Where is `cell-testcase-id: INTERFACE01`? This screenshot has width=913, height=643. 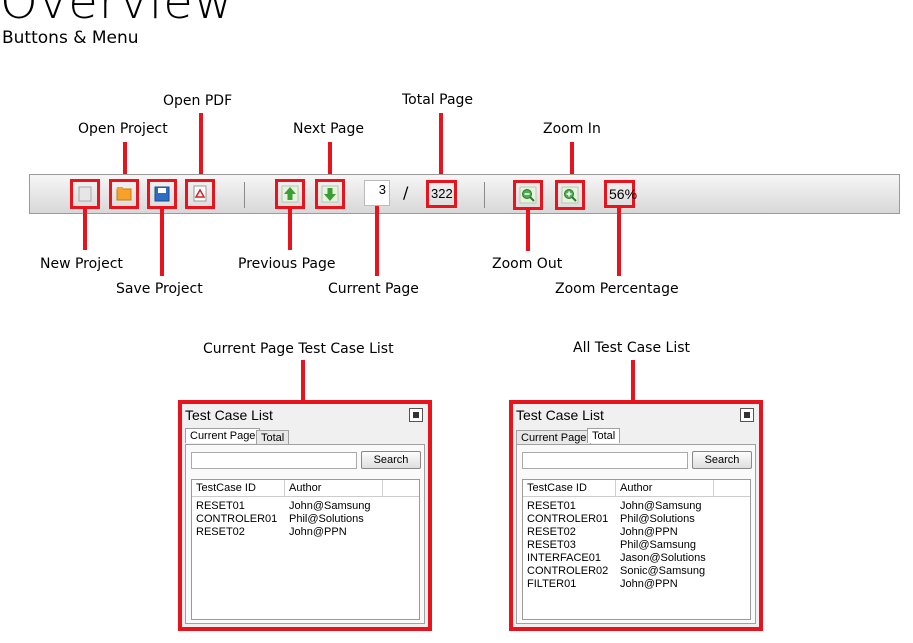
cell-testcase-id: INTERFACE01 is located at coordinates (564, 558).